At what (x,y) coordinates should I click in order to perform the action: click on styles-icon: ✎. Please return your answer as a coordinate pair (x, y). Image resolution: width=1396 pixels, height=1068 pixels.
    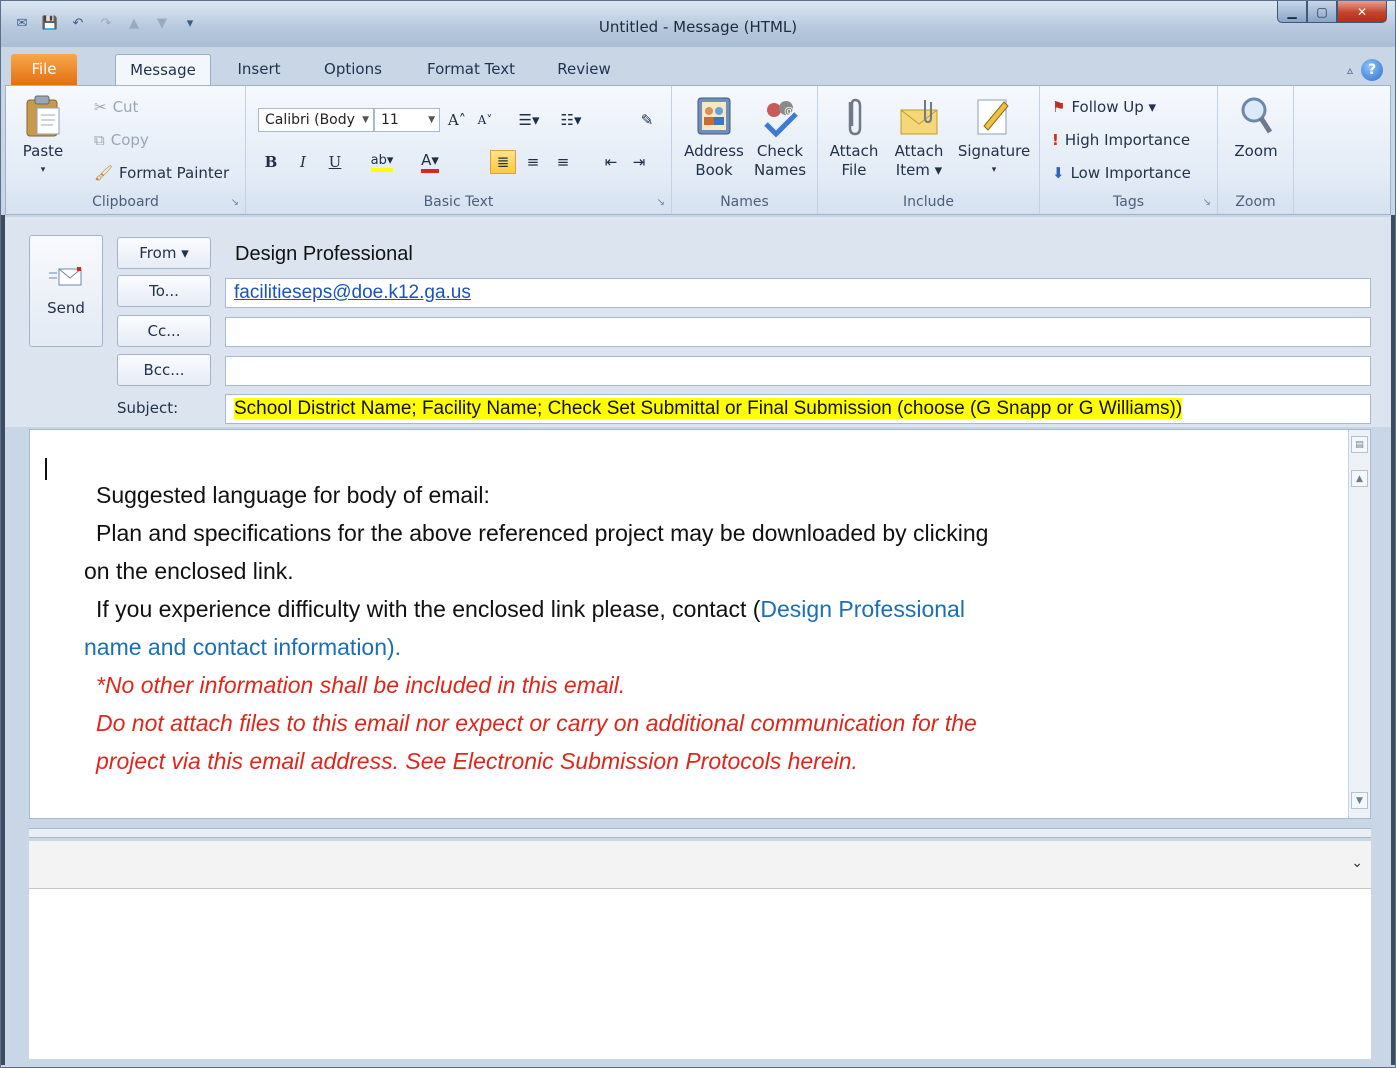
    Looking at the image, I should click on (647, 120).